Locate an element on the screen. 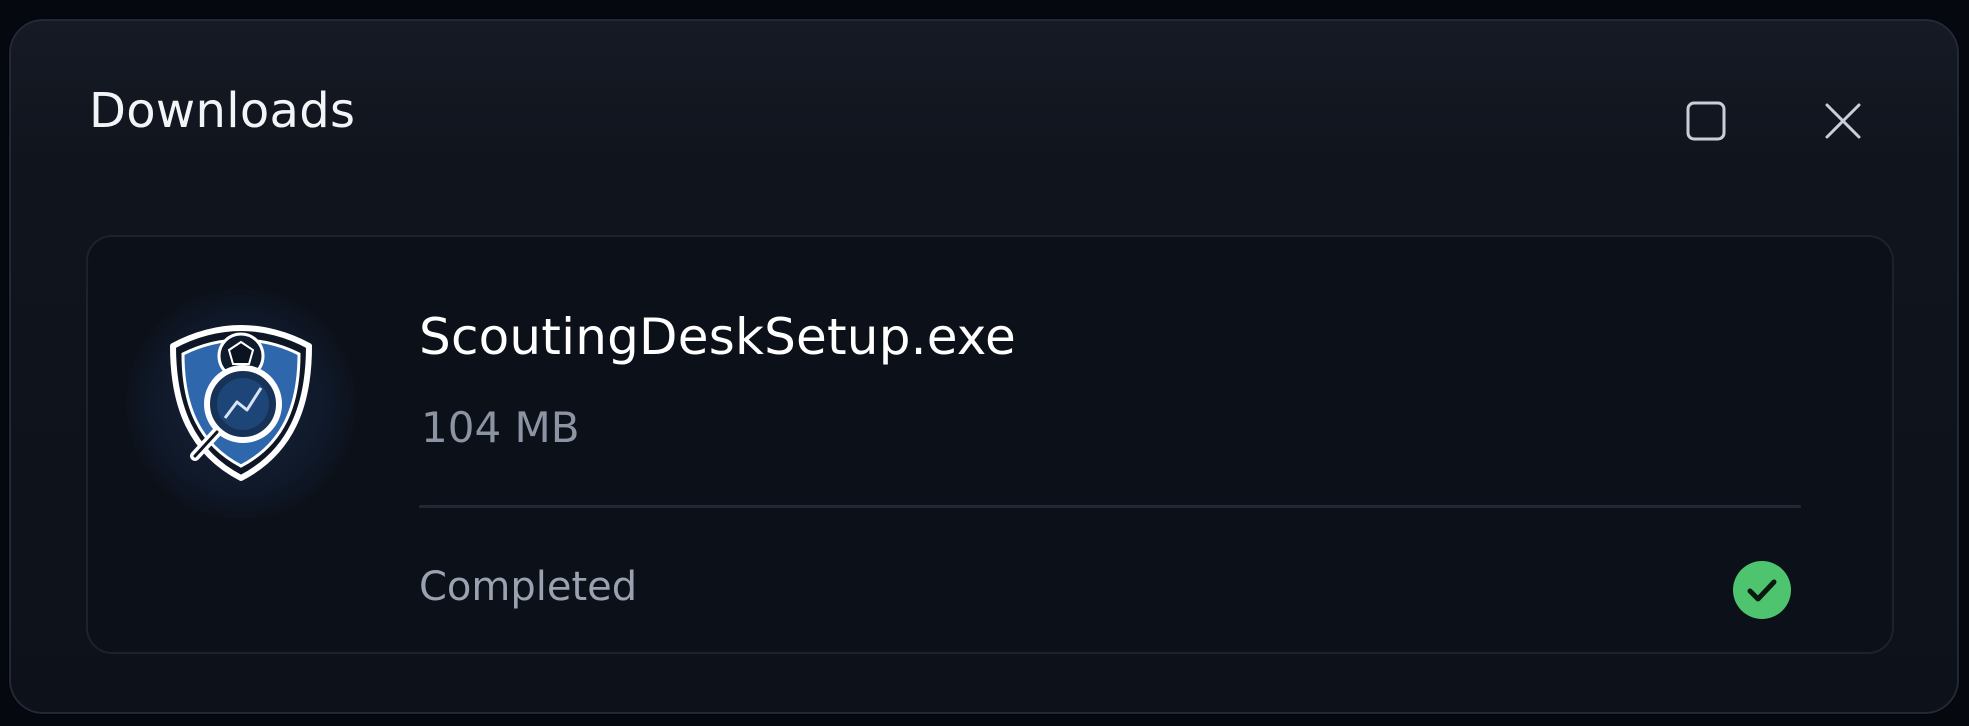 This screenshot has width=1969, height=726. progress-divider is located at coordinates (1110, 506).